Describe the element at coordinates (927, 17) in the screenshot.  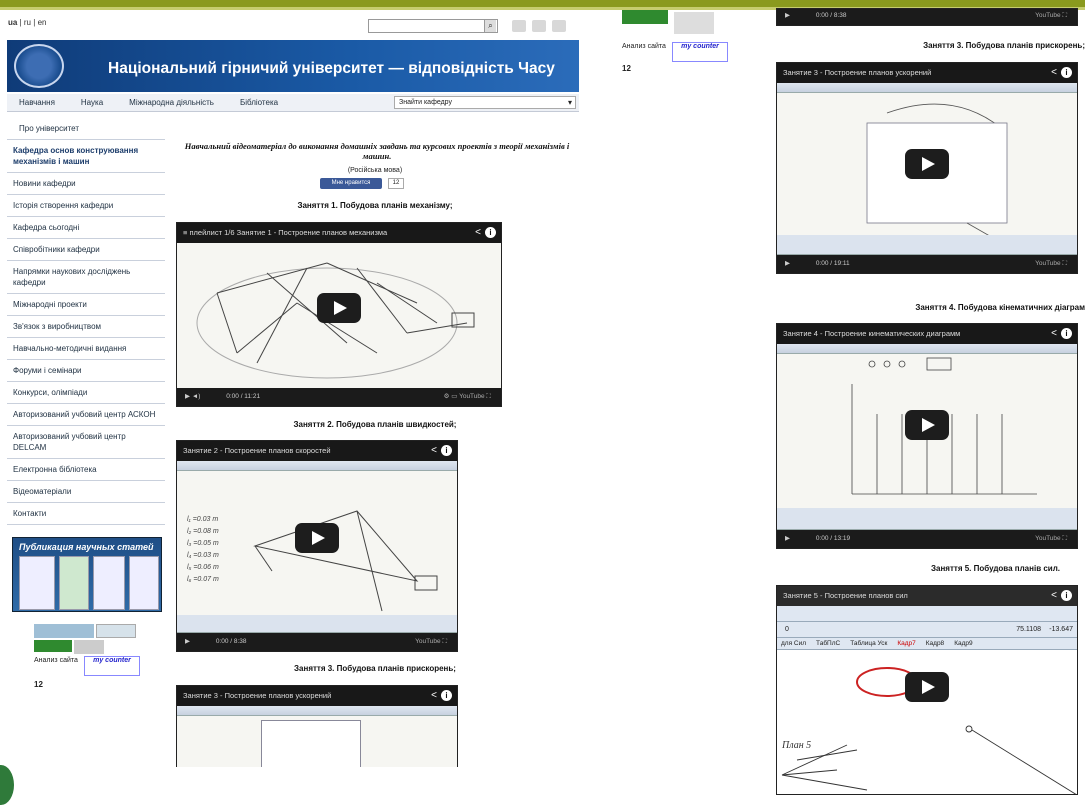
I see `video-player-top: ▶ 0:00 / 8:38 YouTube ⛶` at that location.